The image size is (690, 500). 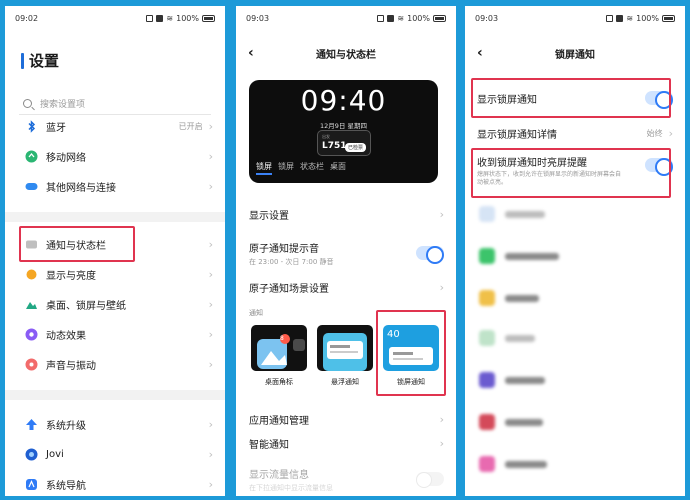 I want to click on mobile-network-icon, so click(x=31, y=156).